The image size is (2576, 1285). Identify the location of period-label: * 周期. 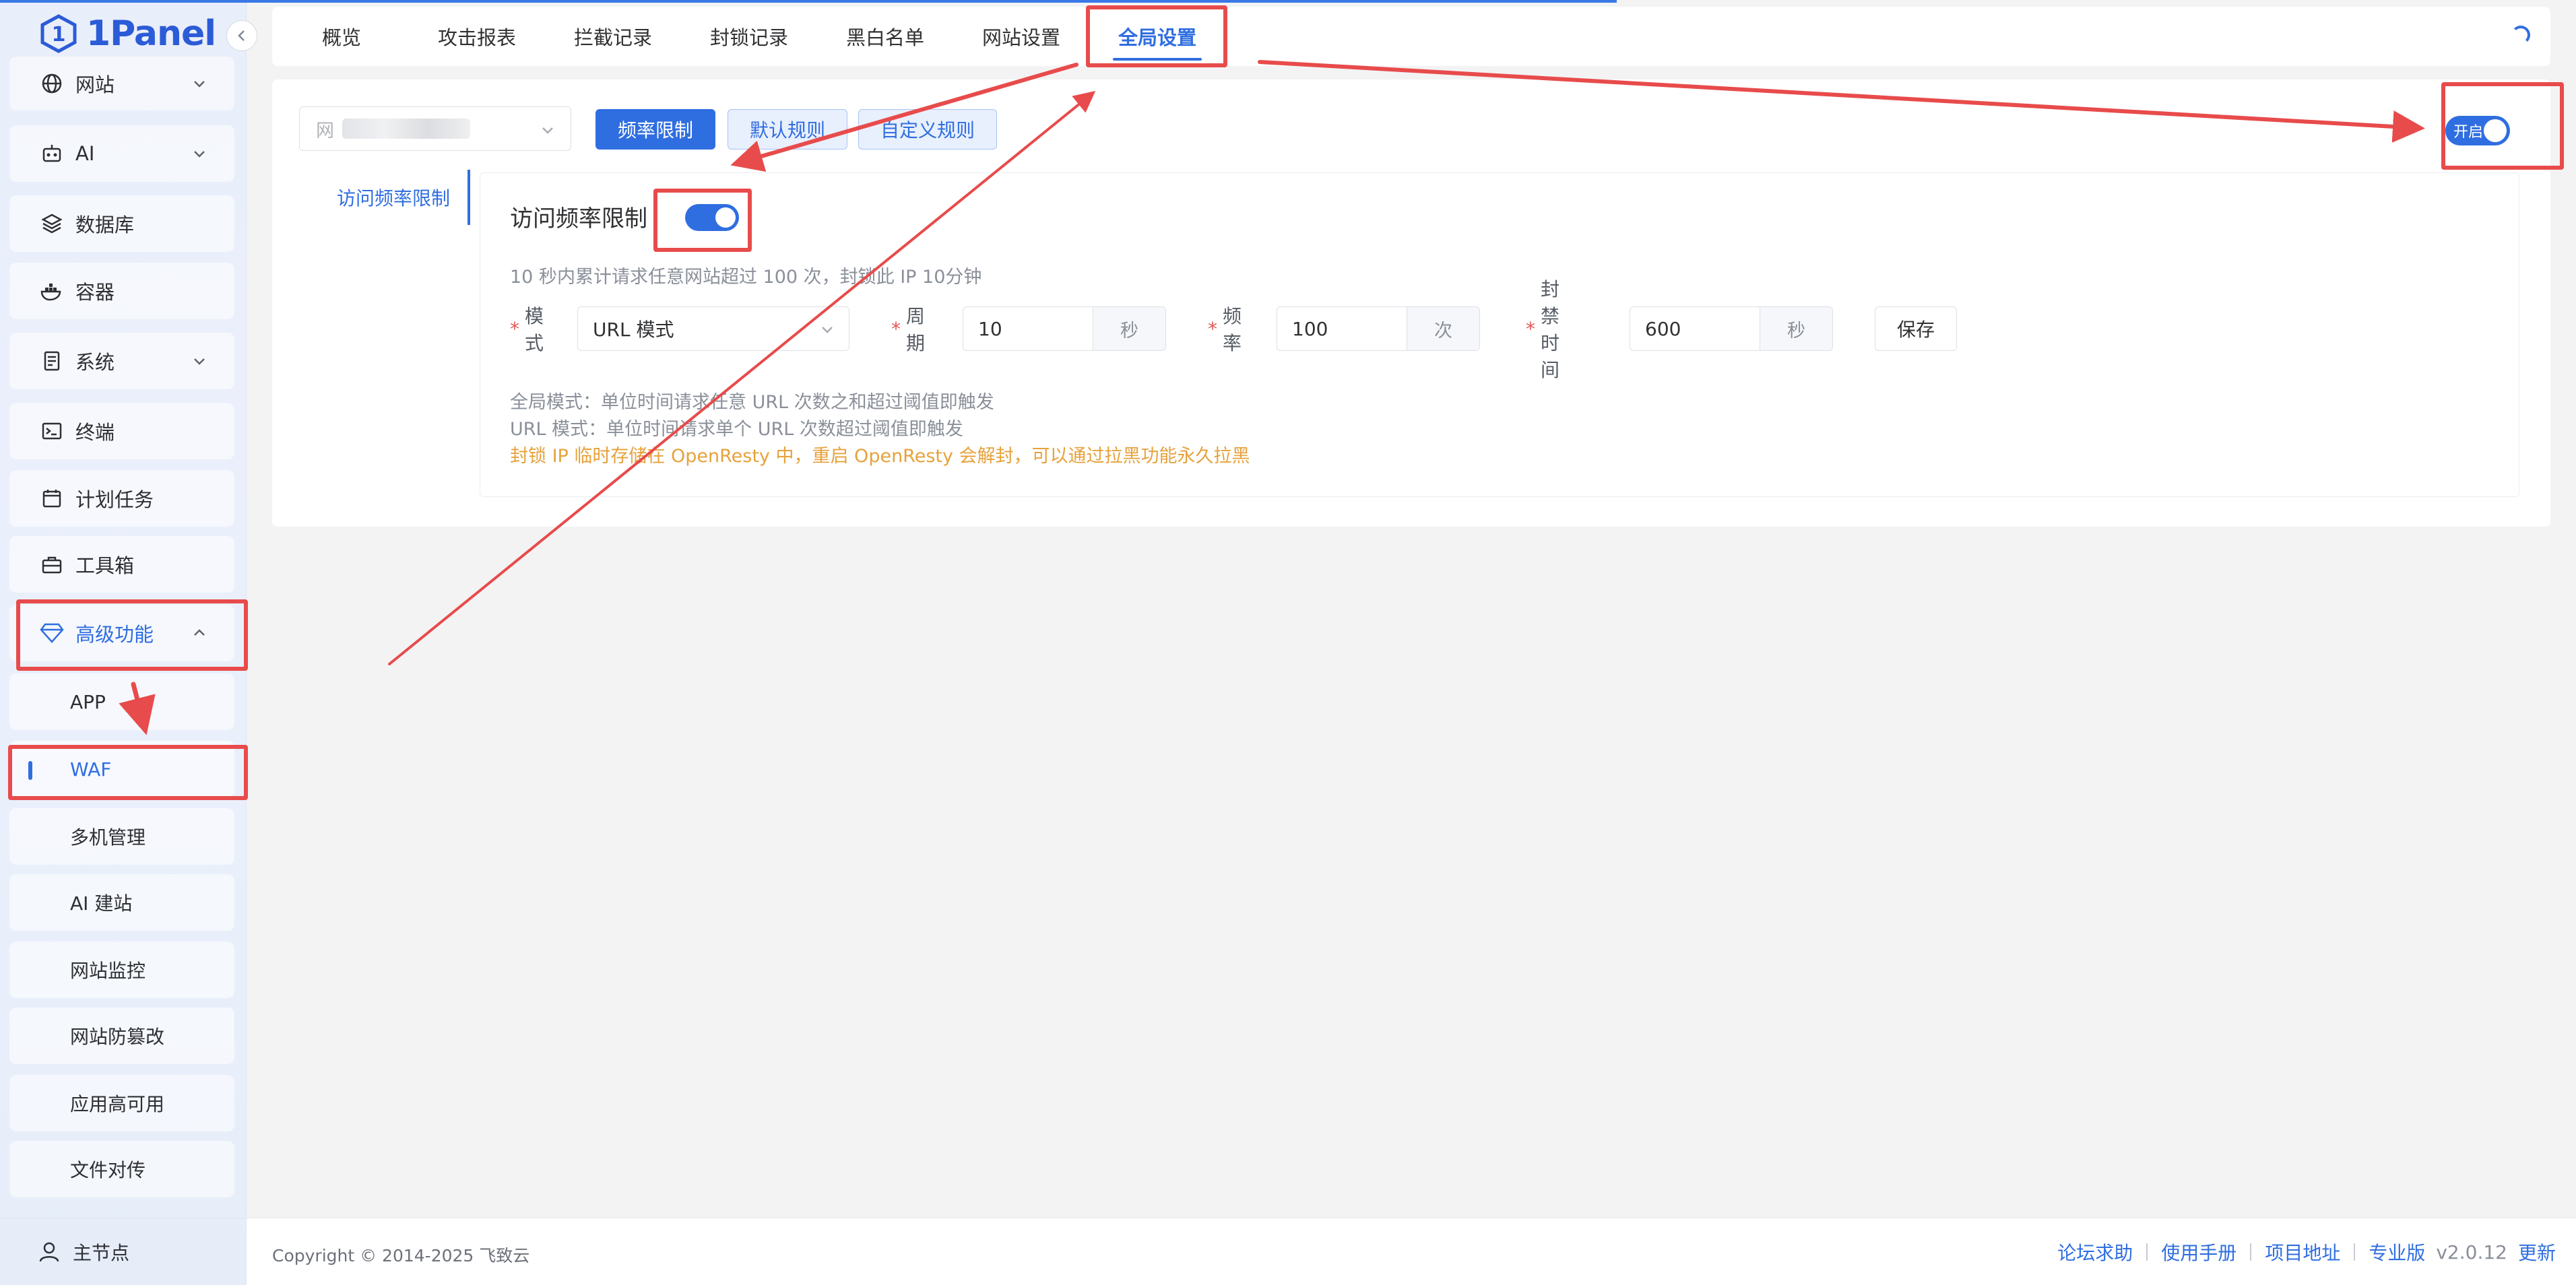
(908, 330).